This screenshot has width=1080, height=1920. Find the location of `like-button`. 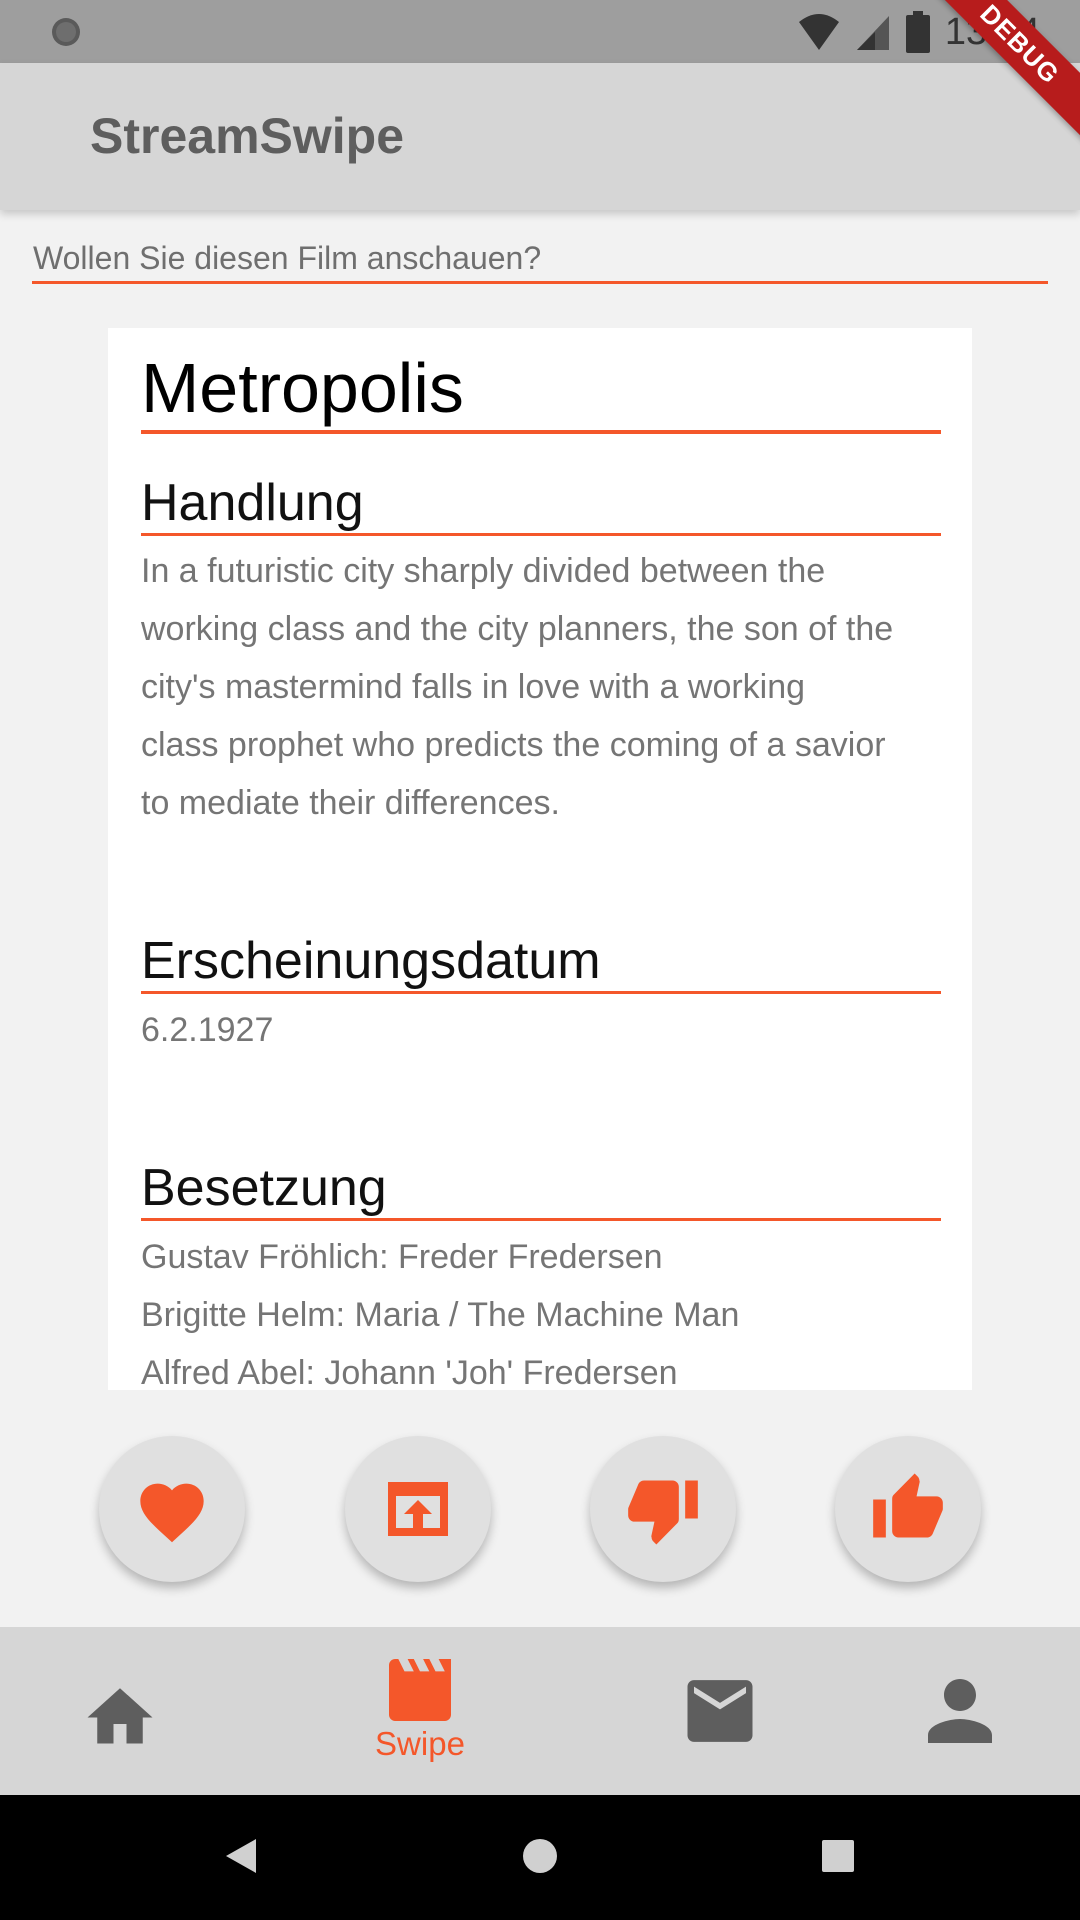

like-button is located at coordinates (908, 1509).